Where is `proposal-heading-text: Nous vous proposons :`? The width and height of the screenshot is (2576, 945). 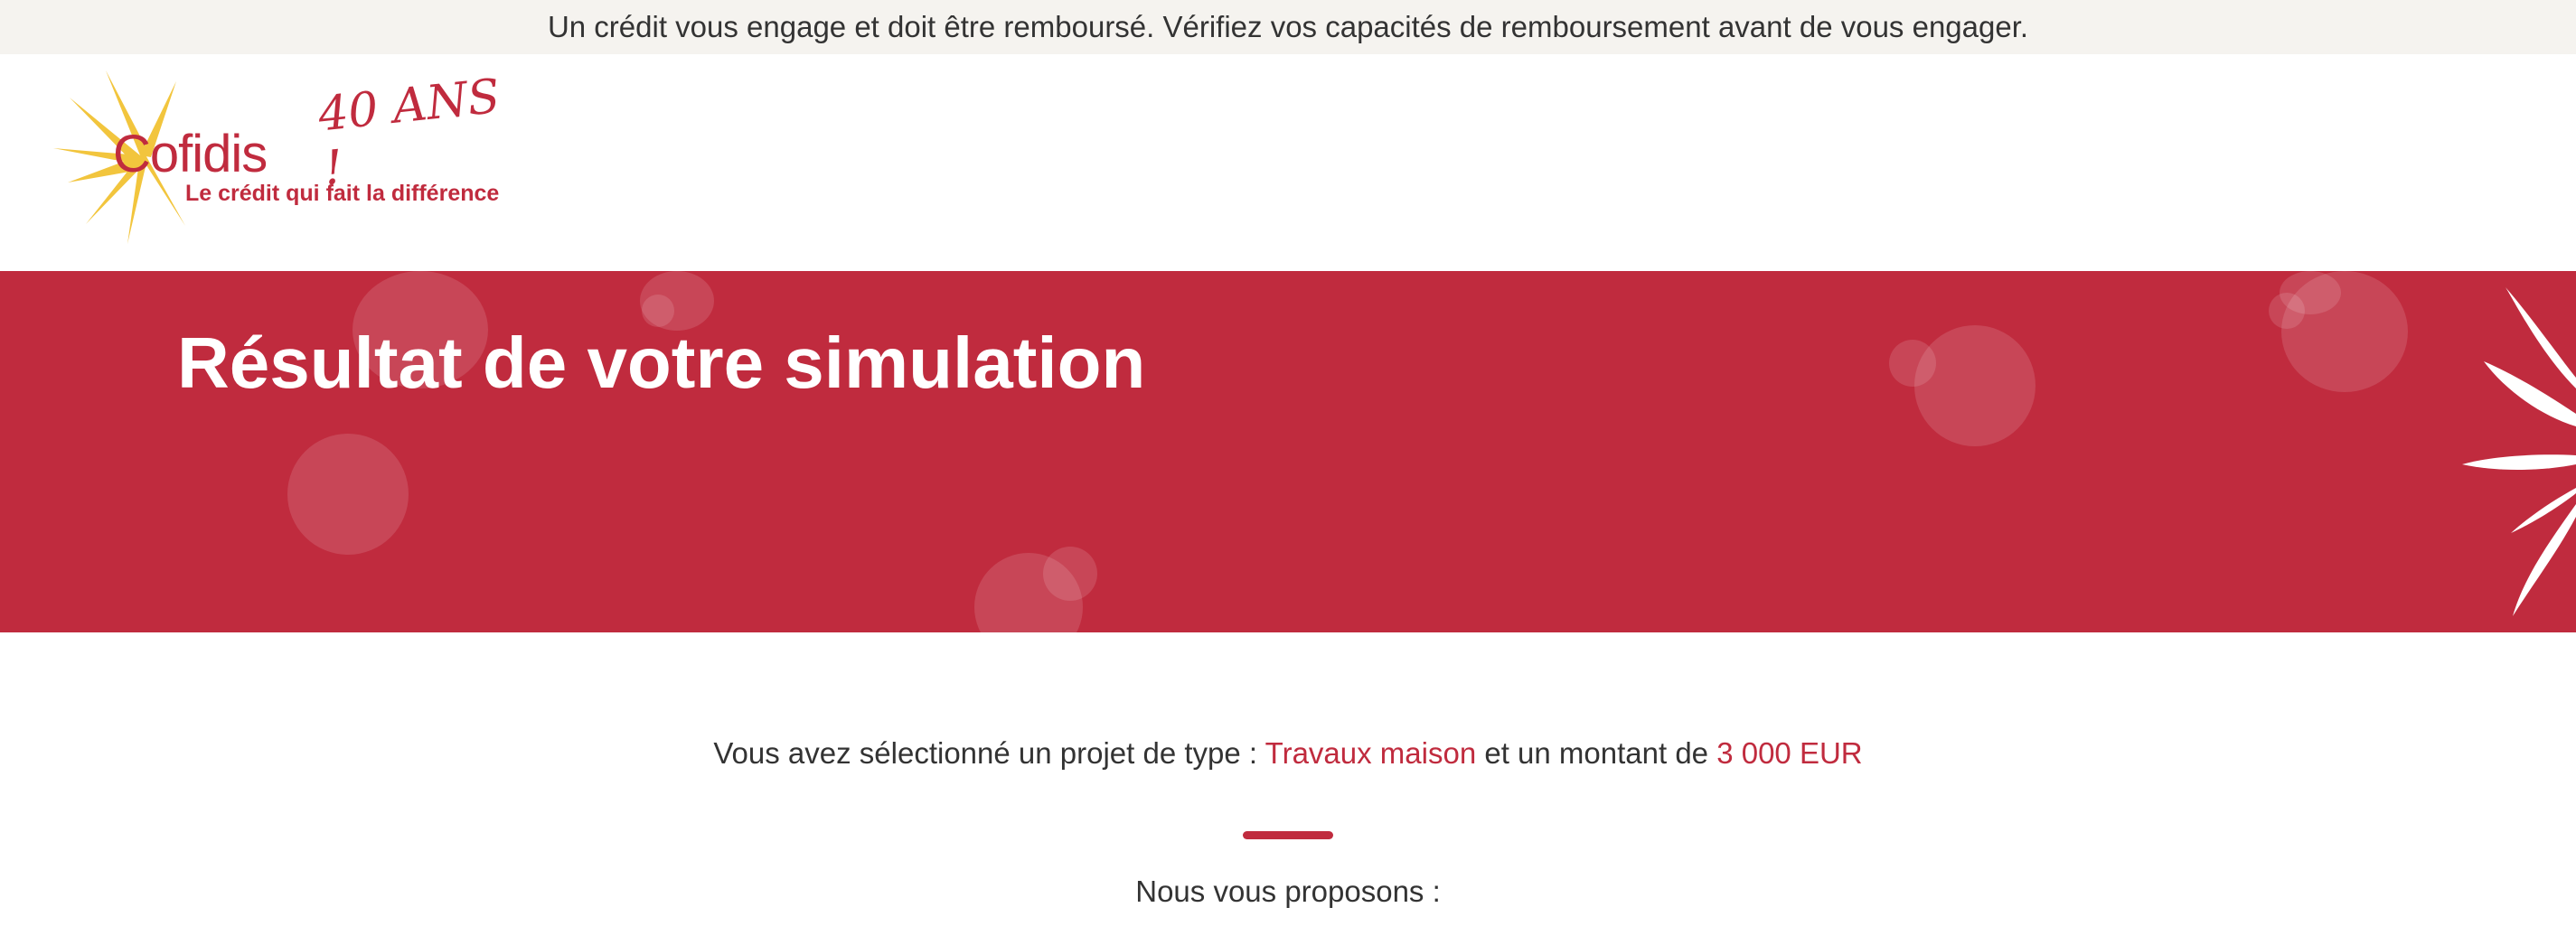
proposal-heading-text: Nous vous proposons : is located at coordinates (1288, 891).